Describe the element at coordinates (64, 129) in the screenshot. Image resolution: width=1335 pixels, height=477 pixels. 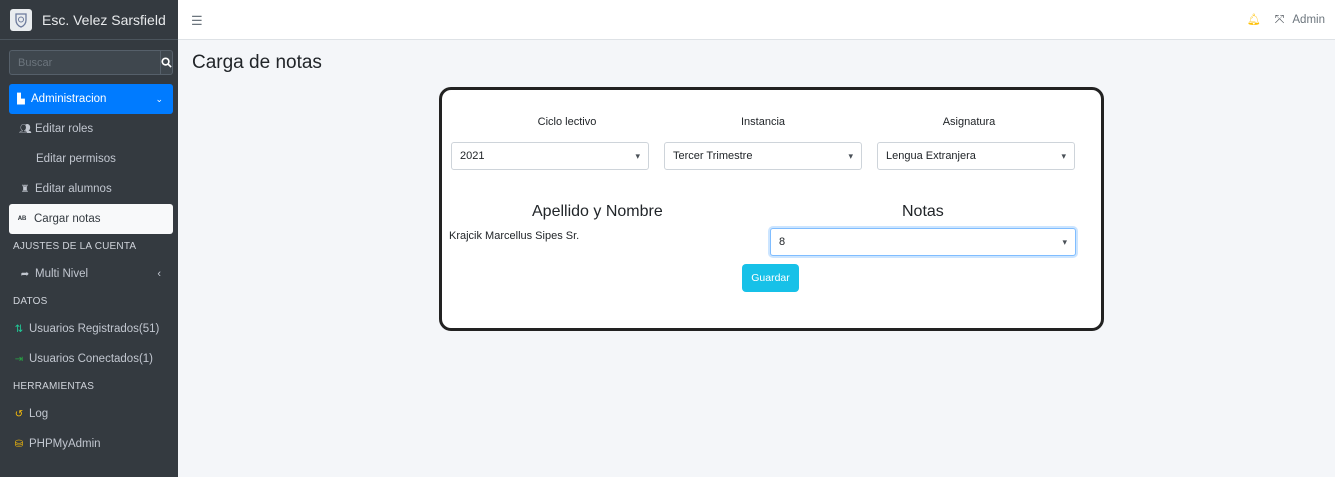
I see `sidebar-item-label: Editar roles` at that location.